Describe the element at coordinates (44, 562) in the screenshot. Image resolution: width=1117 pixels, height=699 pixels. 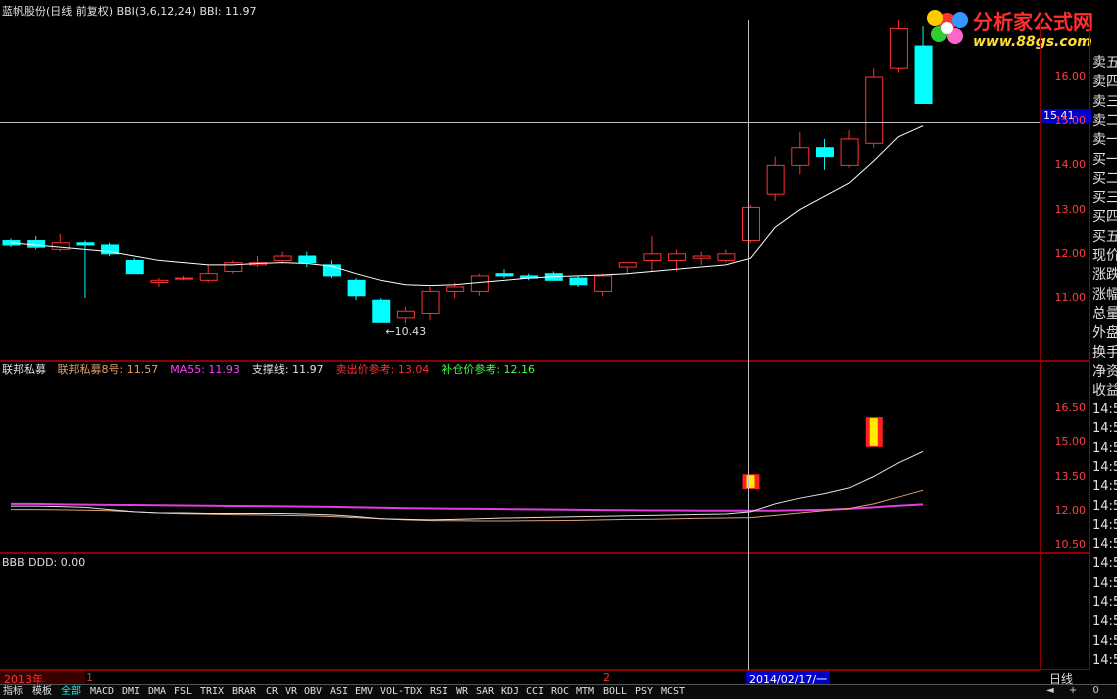
I see `bbb-header: BBB DDD: 0.00` at that location.